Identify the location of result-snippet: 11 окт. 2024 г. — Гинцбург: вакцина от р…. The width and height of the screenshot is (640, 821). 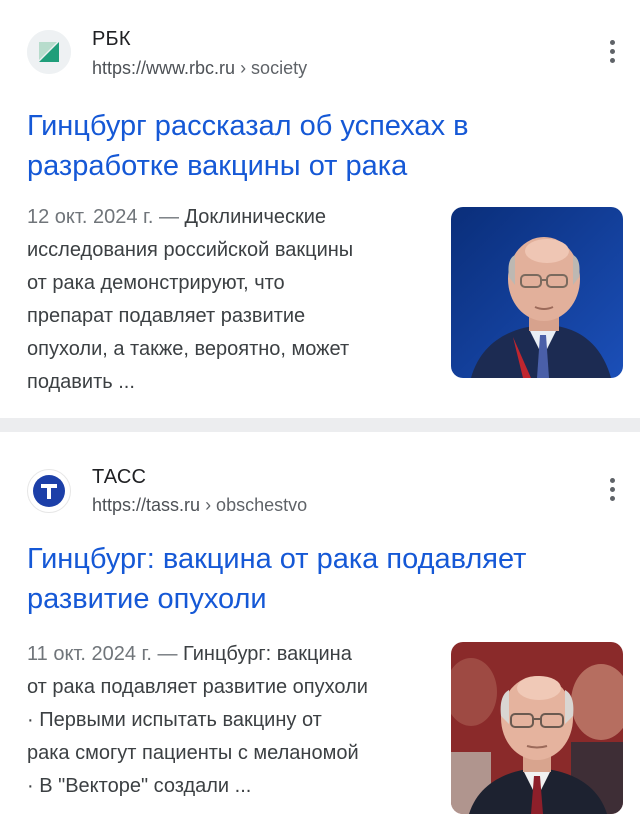
(232, 720).